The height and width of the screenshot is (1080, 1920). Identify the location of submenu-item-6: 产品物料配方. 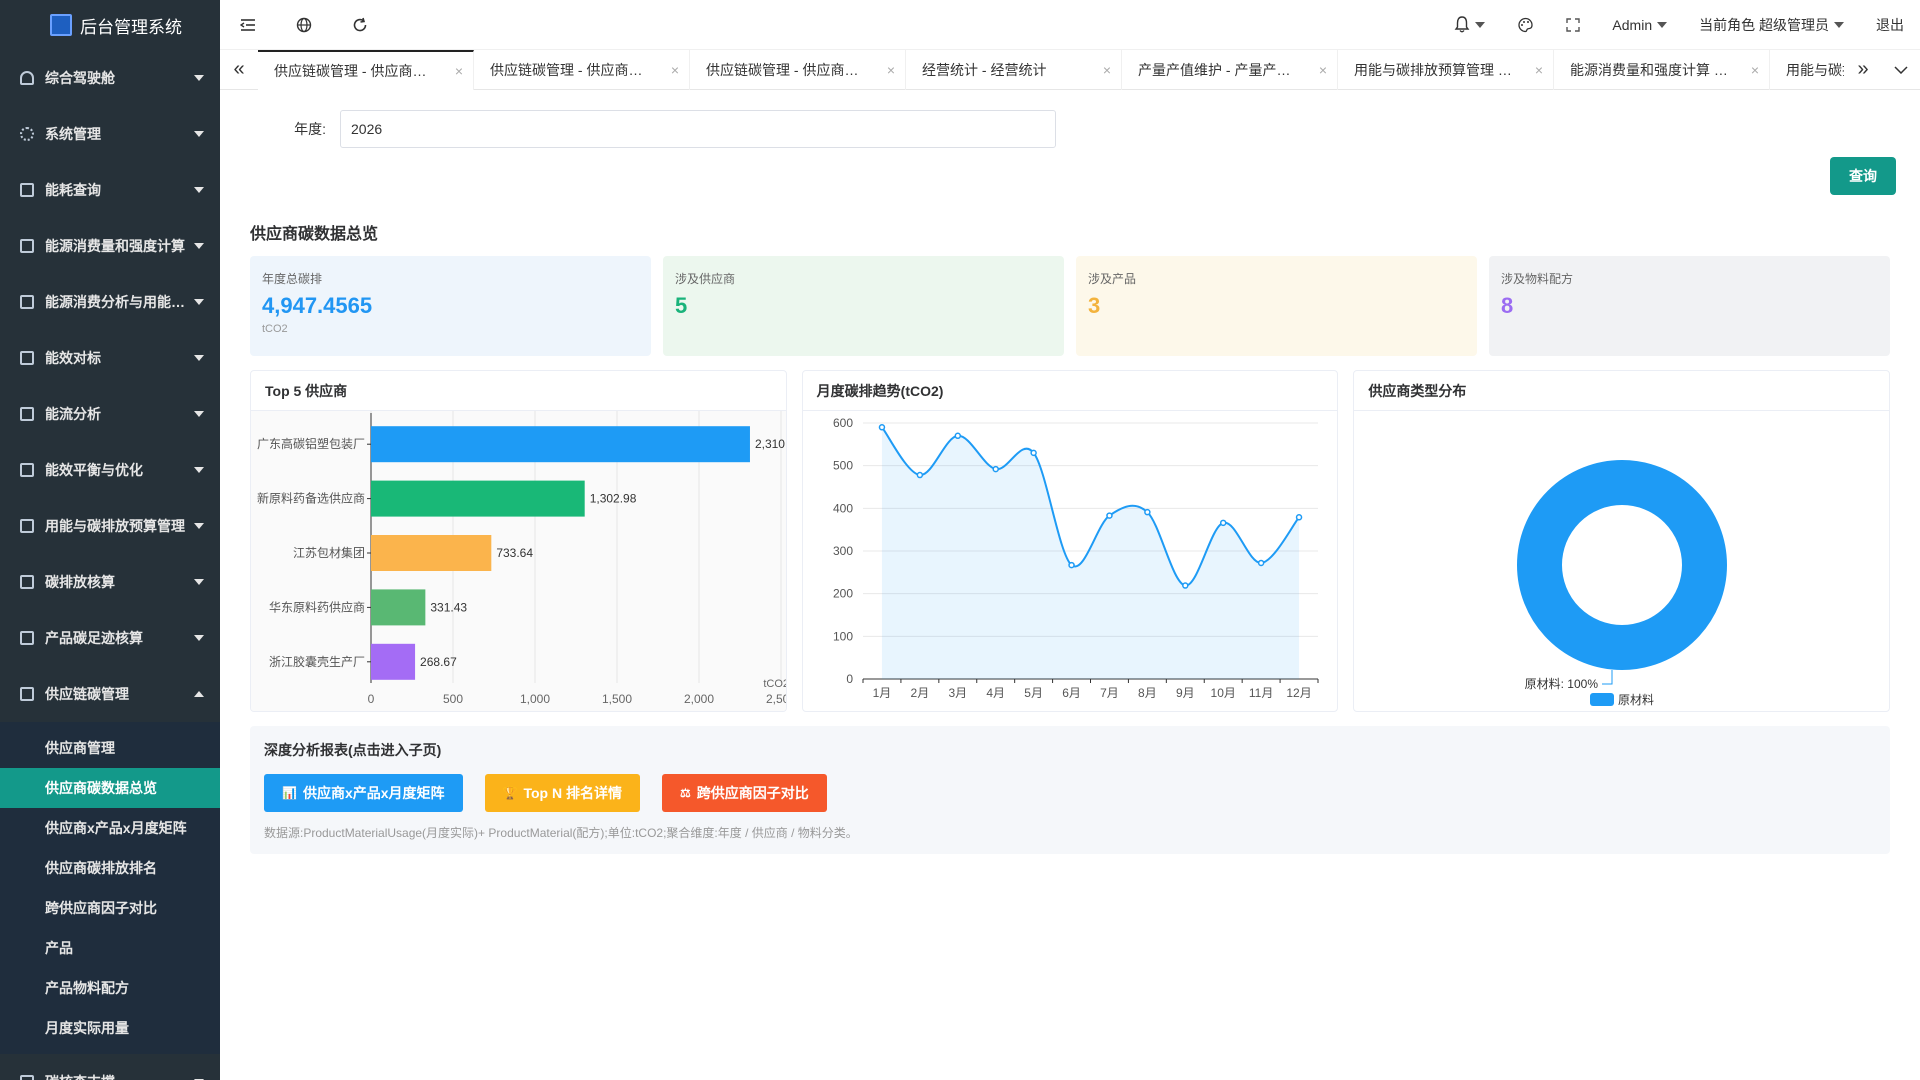
(110, 988).